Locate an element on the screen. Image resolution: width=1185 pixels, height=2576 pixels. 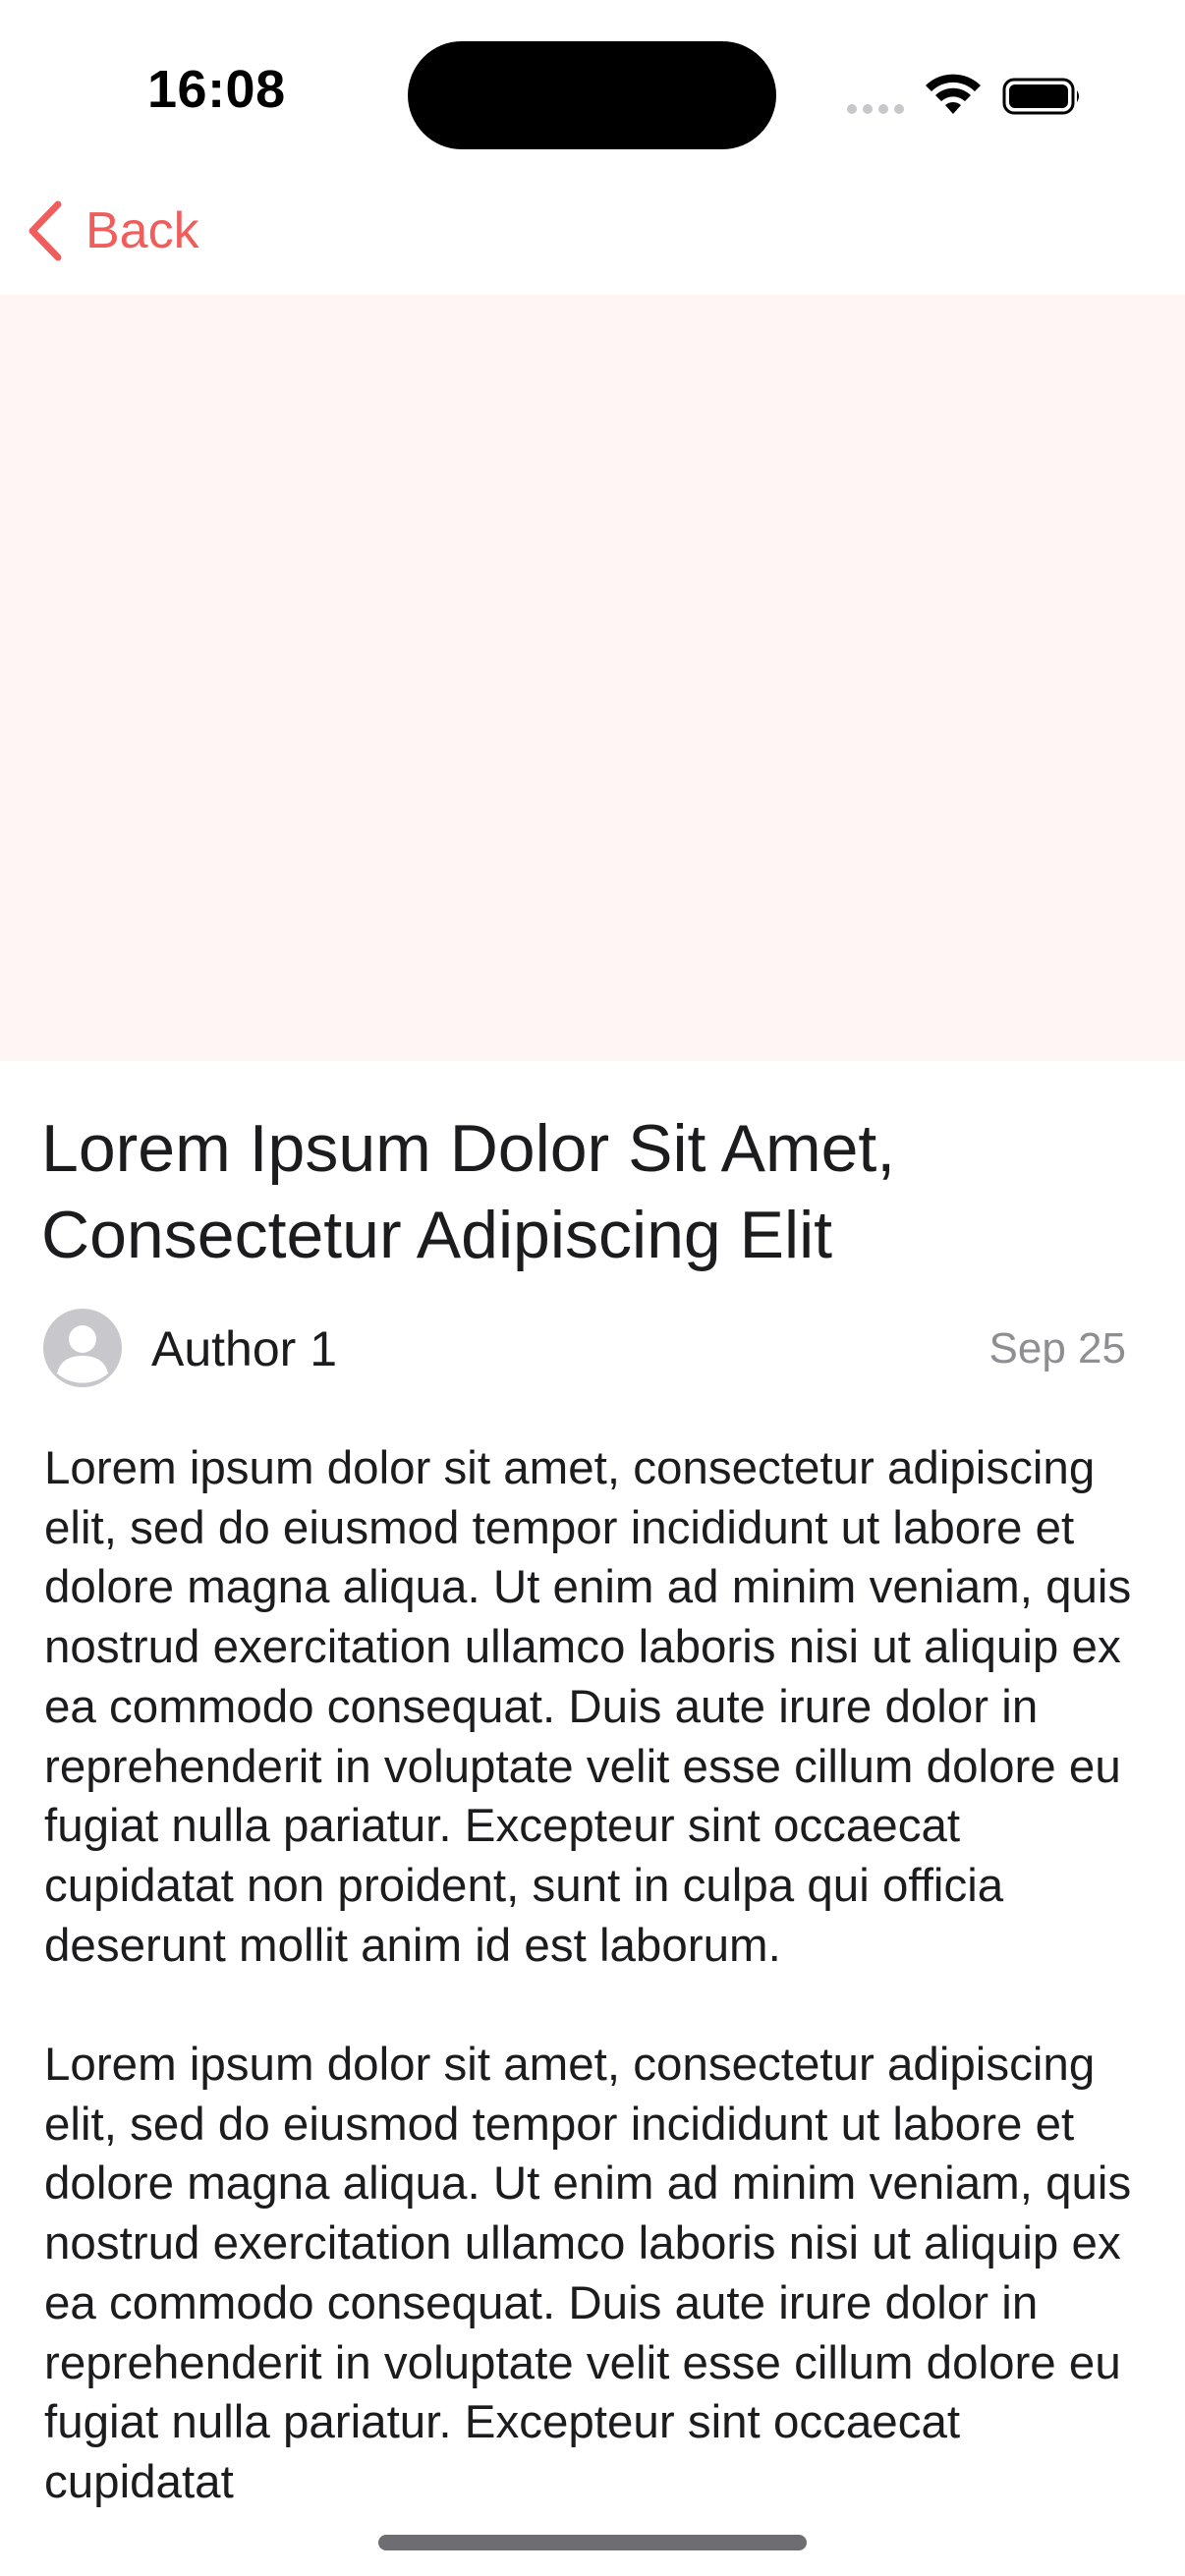
article-meta: Author 1 Sep 25 is located at coordinates (583, 1348).